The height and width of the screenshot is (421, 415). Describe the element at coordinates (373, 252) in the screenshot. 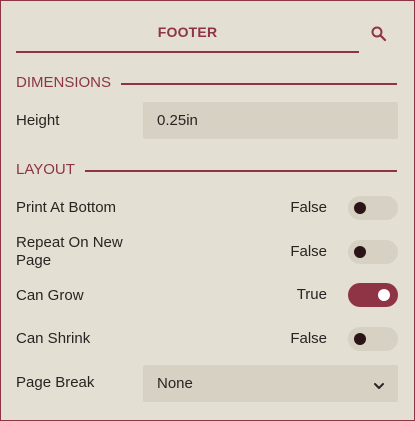

I see `repeat-on-new-page-toggle` at that location.